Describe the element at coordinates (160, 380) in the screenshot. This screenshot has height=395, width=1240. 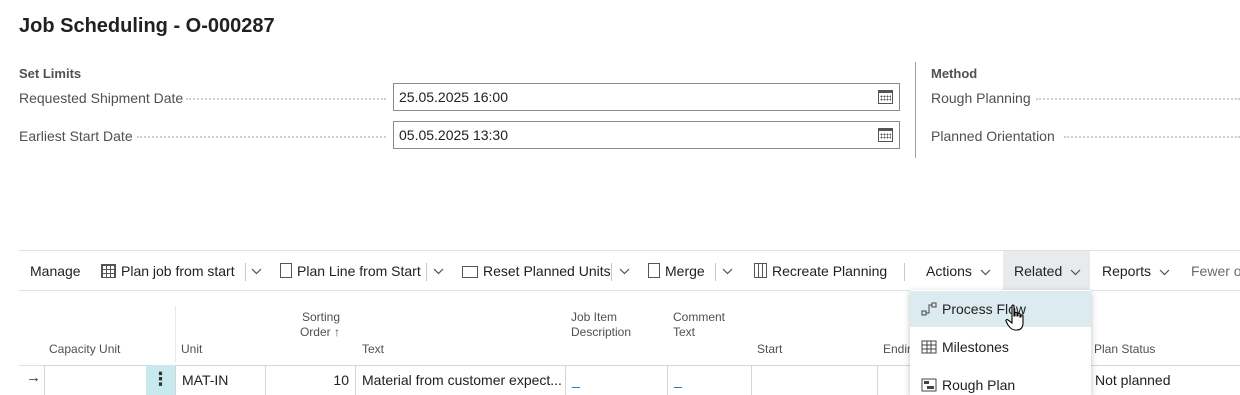
I see `row-actions-kebab-icon: ⋮` at that location.